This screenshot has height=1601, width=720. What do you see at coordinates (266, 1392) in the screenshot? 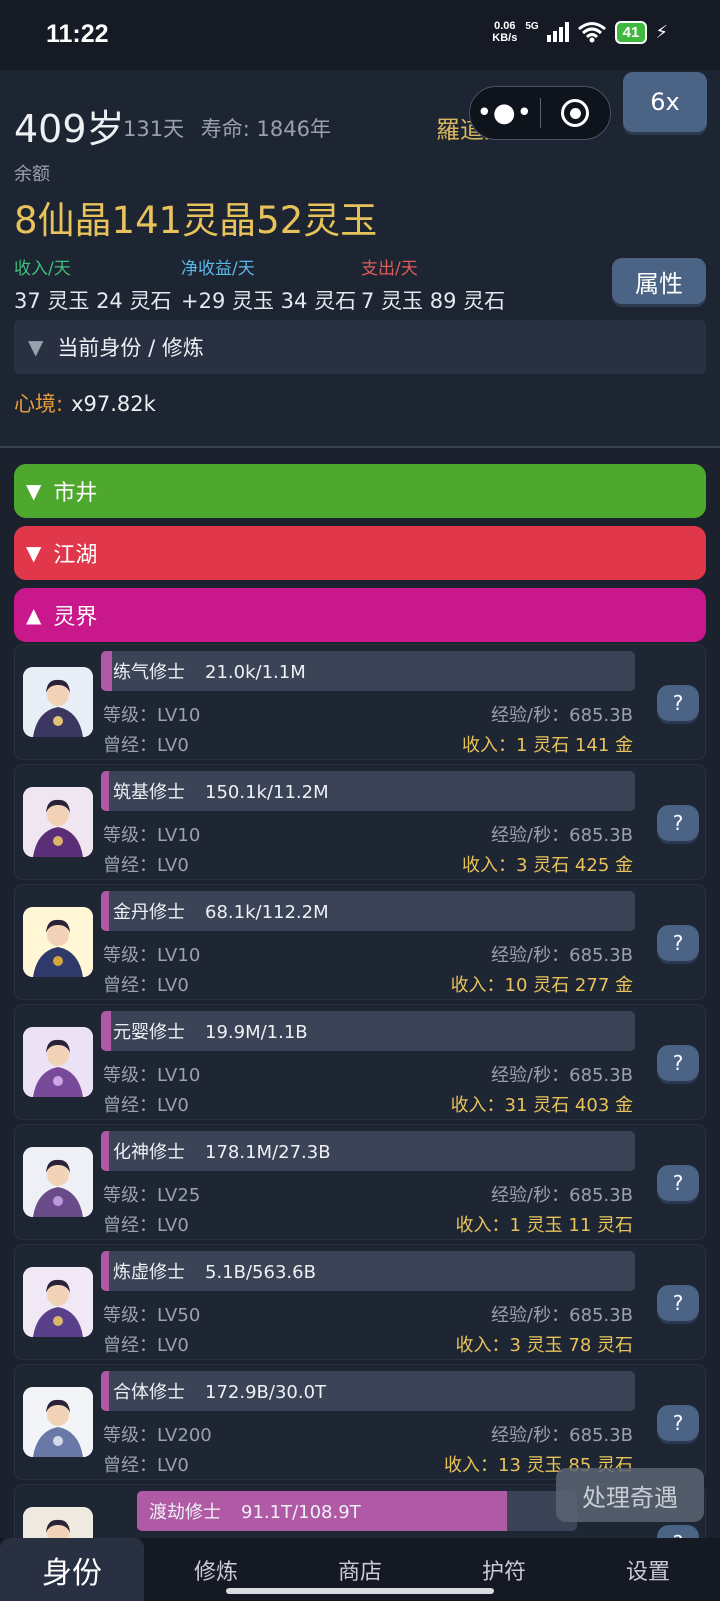
I see `job-progress-value: 172.9B/30.0T` at bounding box center [266, 1392].